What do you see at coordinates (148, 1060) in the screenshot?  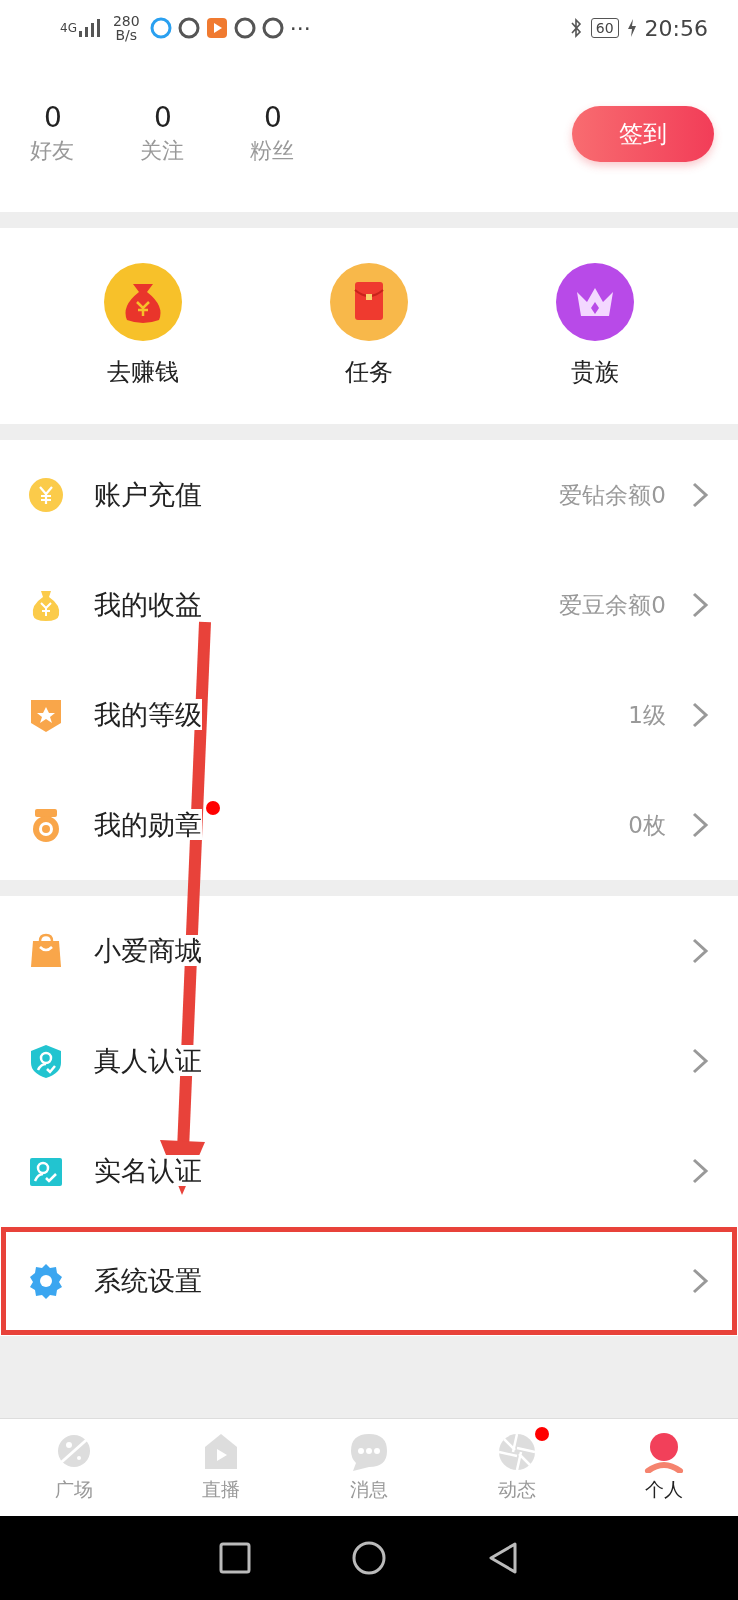 I see `menu-label: 真人认证` at bounding box center [148, 1060].